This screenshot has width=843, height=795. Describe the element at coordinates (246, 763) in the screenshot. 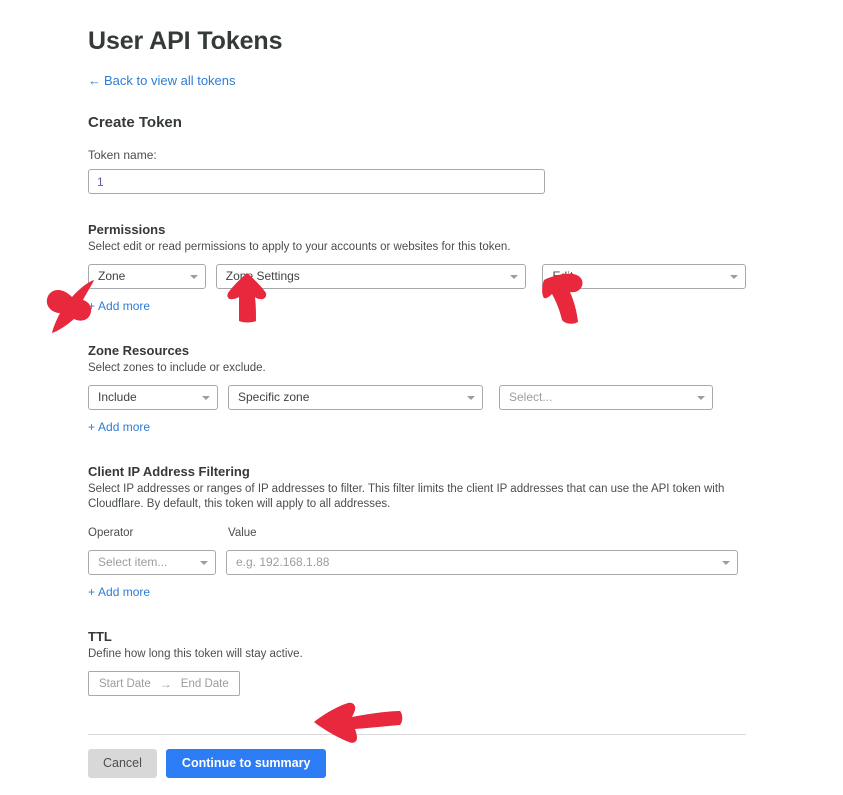

I see `continue-to-summary-button: Continue to summary` at that location.